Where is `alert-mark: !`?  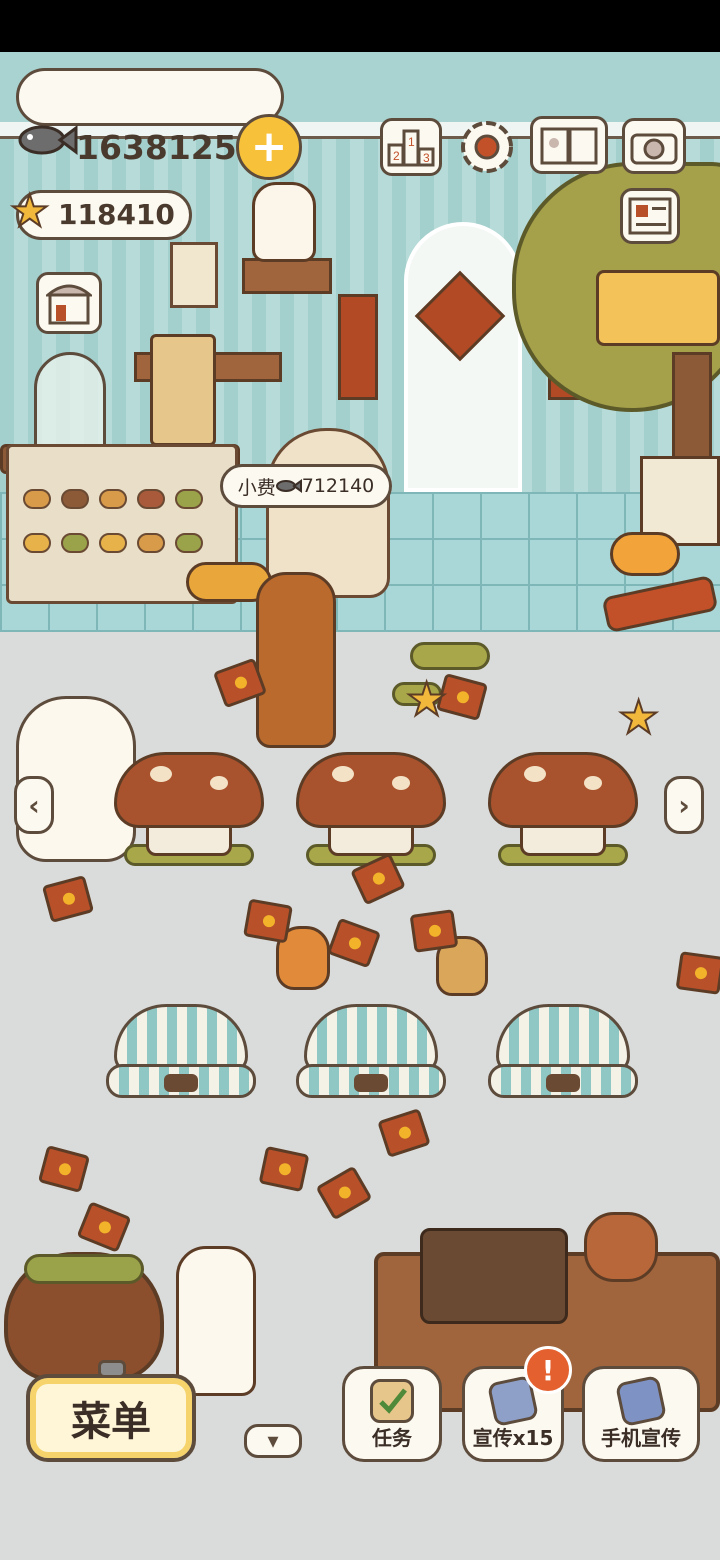
alert-mark: ! is located at coordinates (548, 1370).